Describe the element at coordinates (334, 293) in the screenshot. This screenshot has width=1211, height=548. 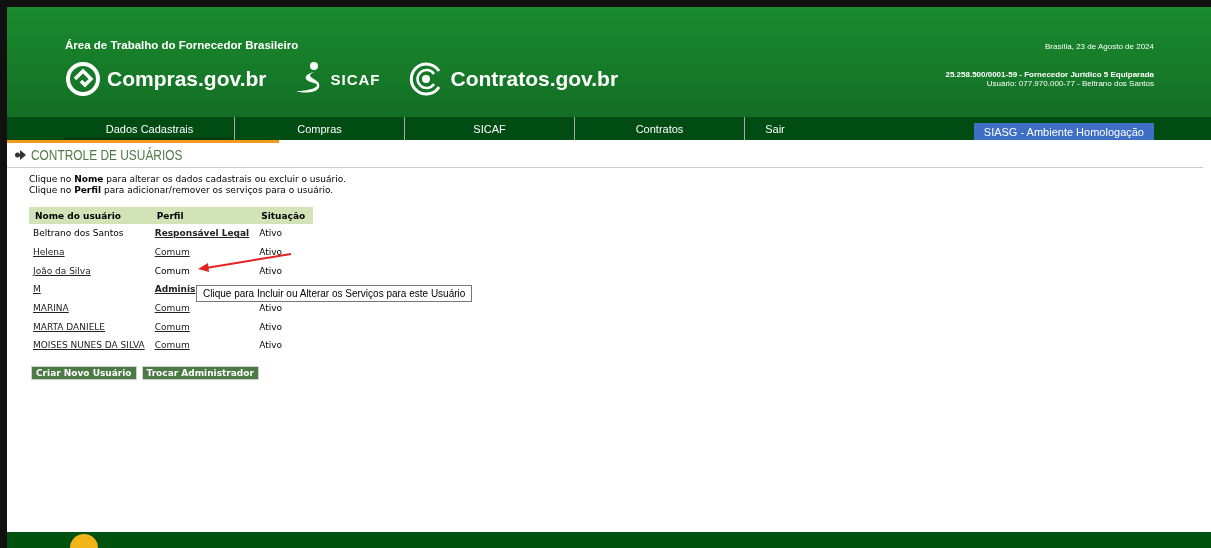
I see `tooltip: Clique para Incluir ou Alterar os Serviços para este Usuário` at that location.